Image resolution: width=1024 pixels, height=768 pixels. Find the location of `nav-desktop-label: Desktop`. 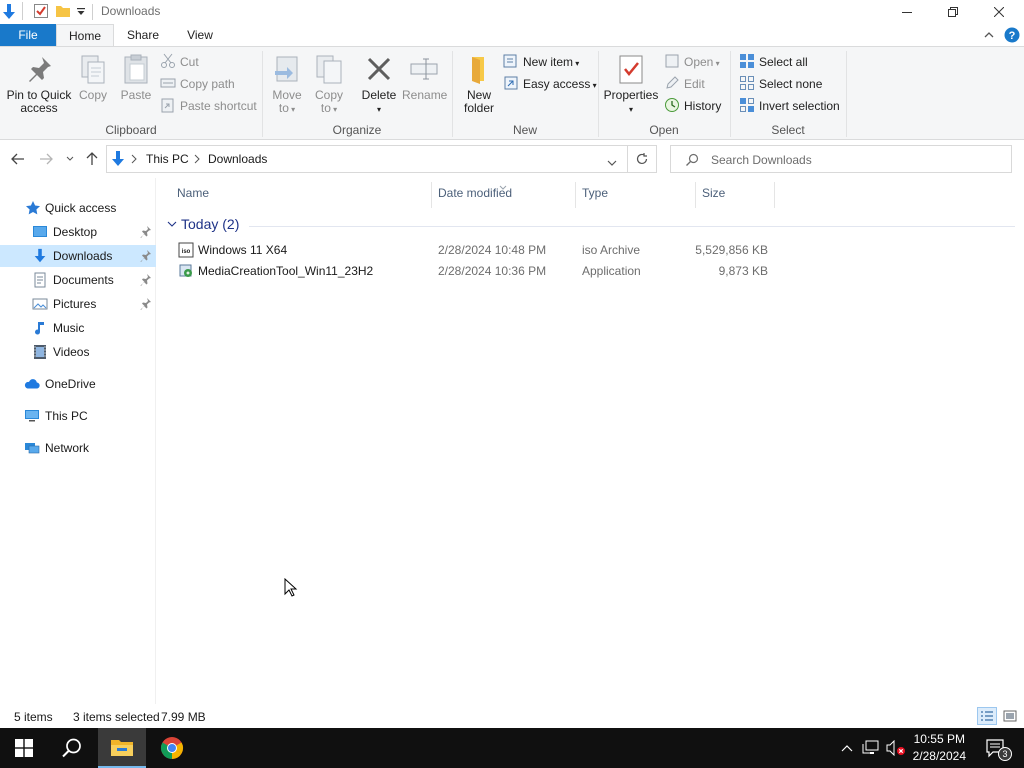

nav-desktop-label: Desktop is located at coordinates (75, 232).